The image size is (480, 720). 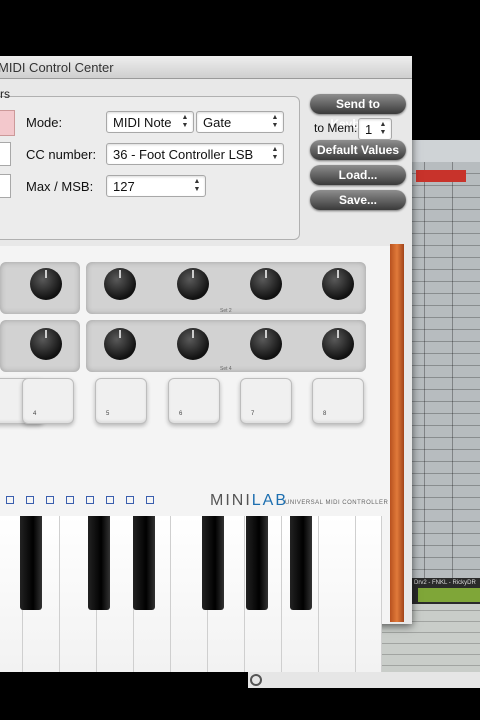 I want to click on color-swatch, so click(x=7, y=123).